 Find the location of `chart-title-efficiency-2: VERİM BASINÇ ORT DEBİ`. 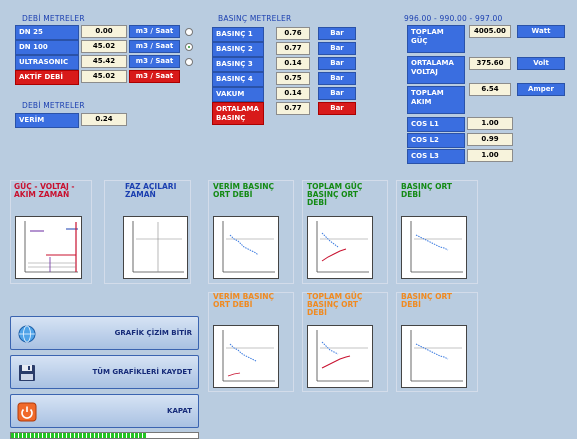

chart-title-efficiency-2: VERİM BASINÇ ORT DEBİ is located at coordinates (244, 300).